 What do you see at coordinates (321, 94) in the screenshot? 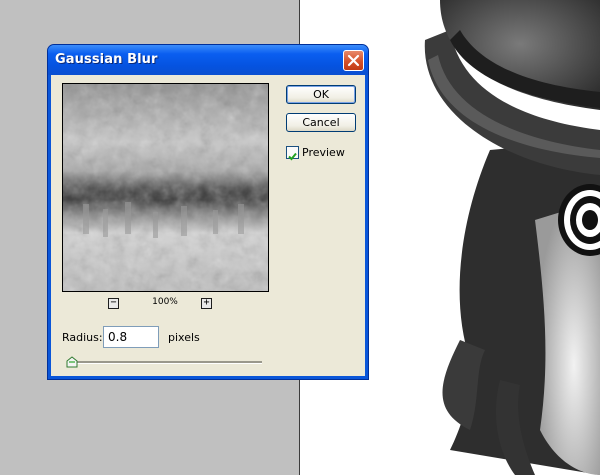
I see `ok-button: OK` at bounding box center [321, 94].